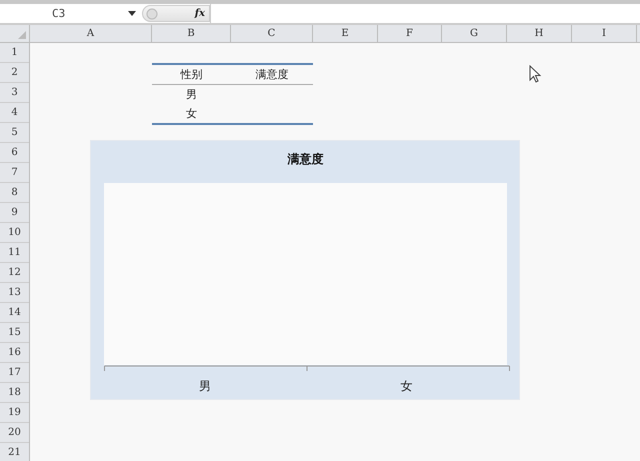 This screenshot has width=640, height=461. Describe the element at coordinates (14, 313) in the screenshot. I see `row-header: 14` at that location.